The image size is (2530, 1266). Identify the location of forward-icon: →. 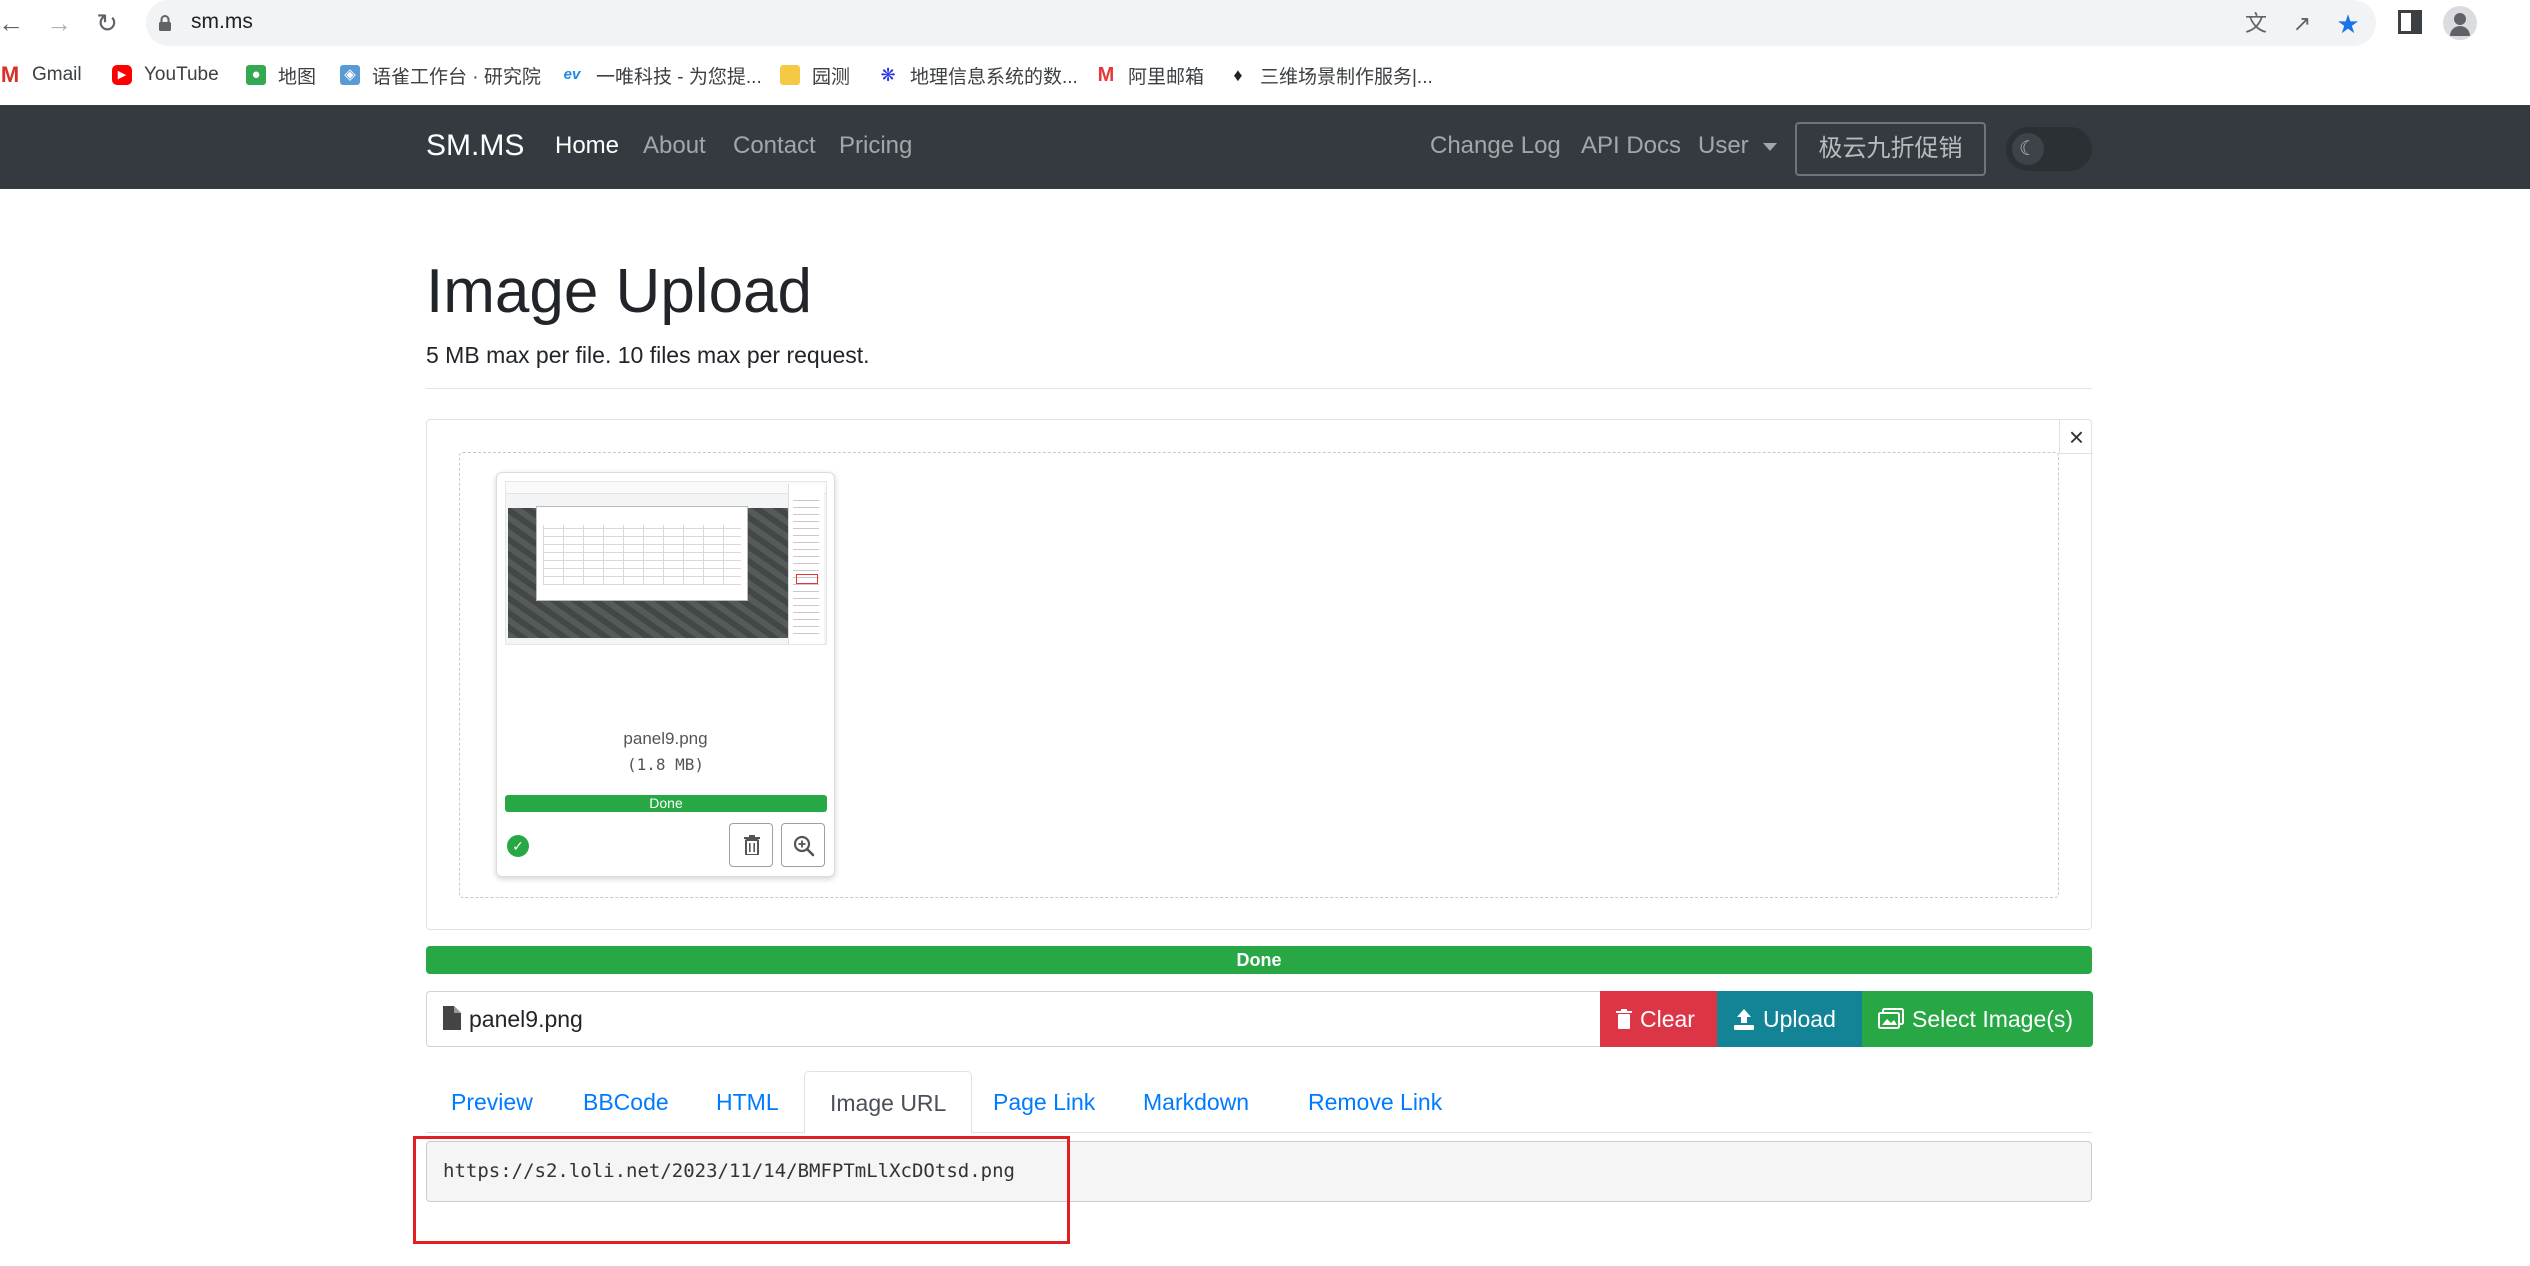
(59, 23).